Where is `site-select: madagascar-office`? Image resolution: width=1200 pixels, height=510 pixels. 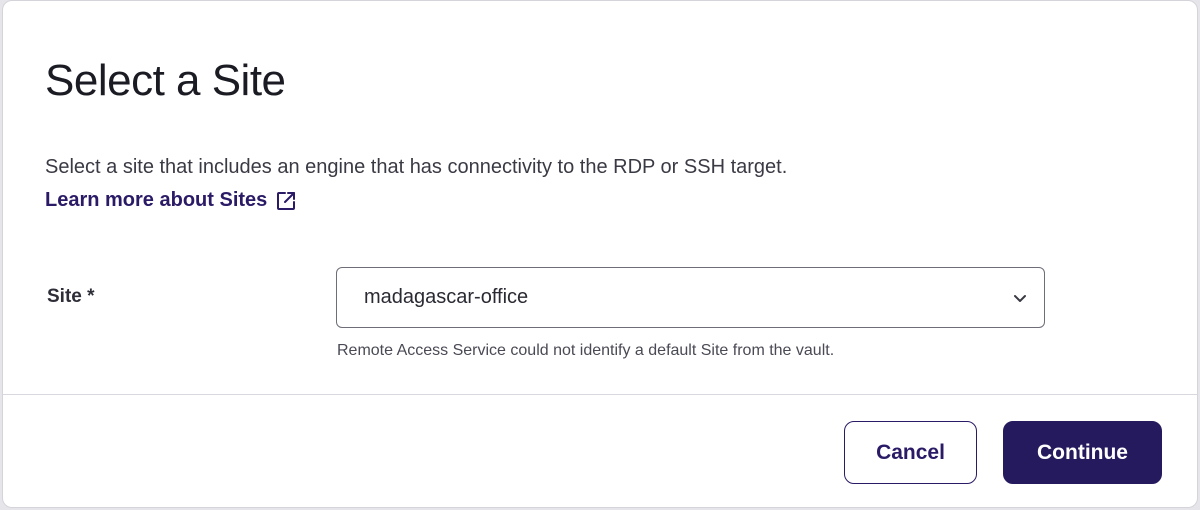
site-select: madagascar-office is located at coordinates (690, 297).